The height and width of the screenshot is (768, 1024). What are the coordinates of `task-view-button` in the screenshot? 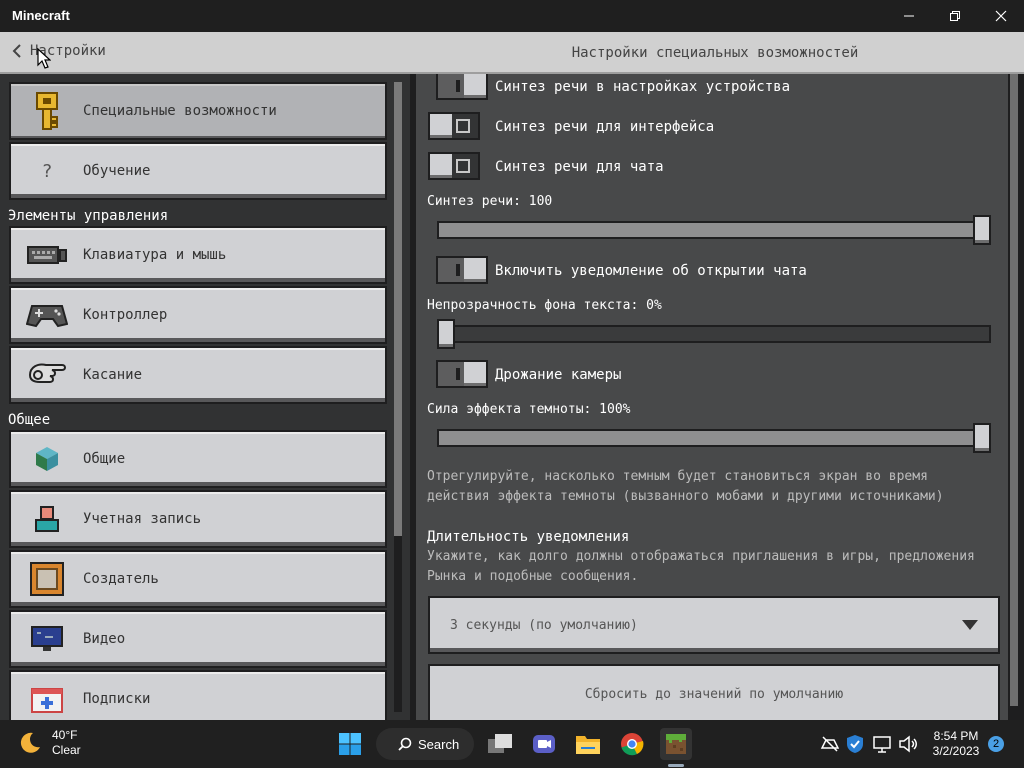 It's located at (500, 744).